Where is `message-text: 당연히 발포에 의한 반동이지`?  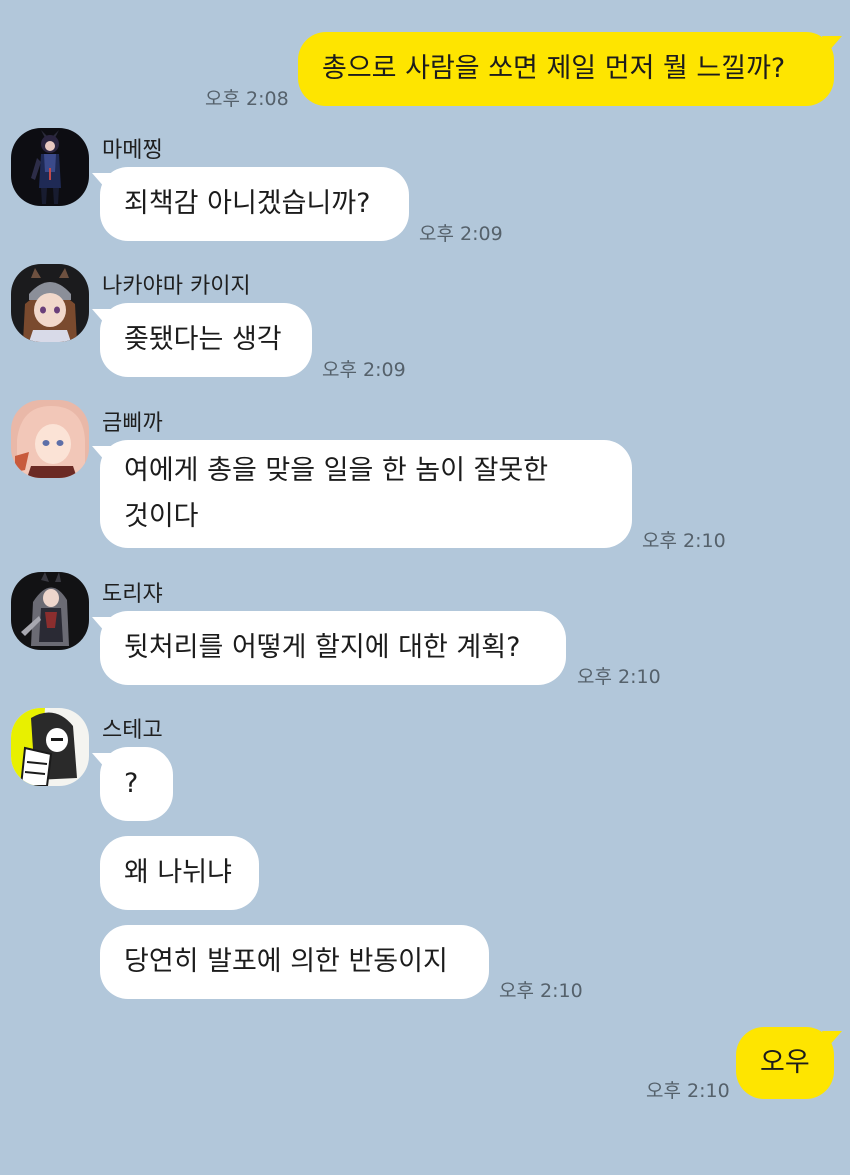 message-text: 당연히 발포에 의한 반동이지 is located at coordinates (286, 961).